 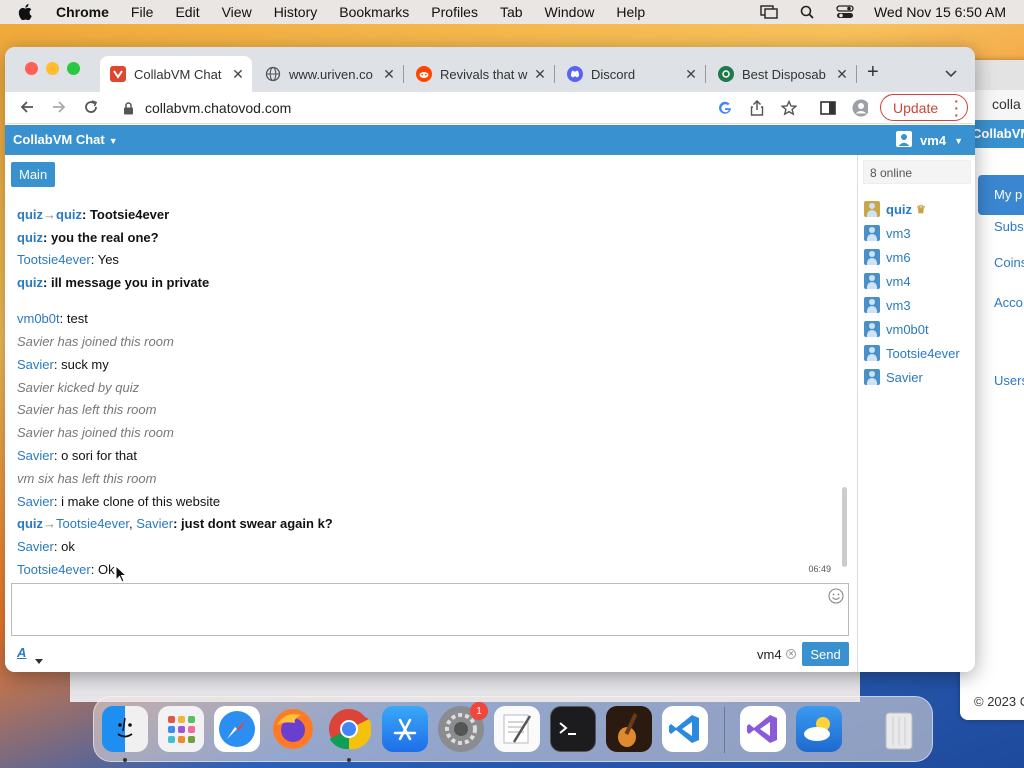 I want to click on user-list-item: vm4, so click(x=912, y=281).